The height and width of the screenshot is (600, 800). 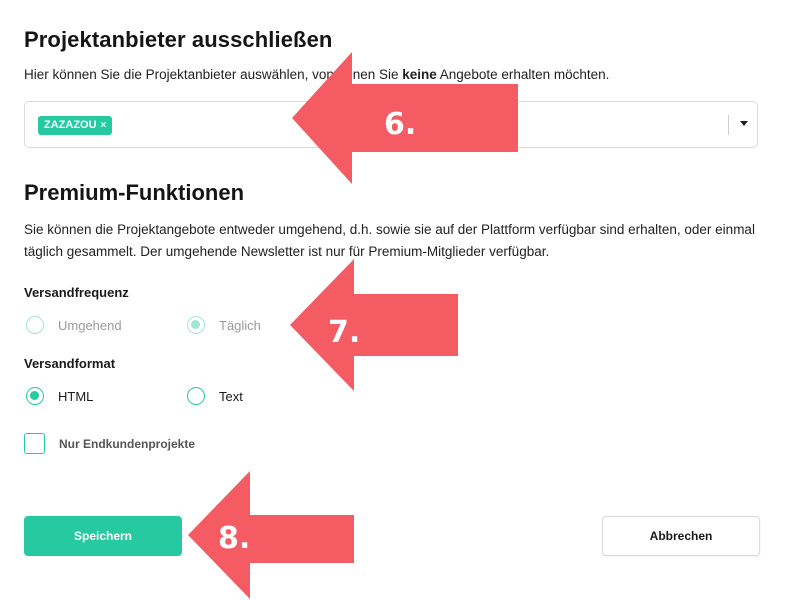 I want to click on provider-tag-label: ZAZAZOU, so click(x=70, y=125).